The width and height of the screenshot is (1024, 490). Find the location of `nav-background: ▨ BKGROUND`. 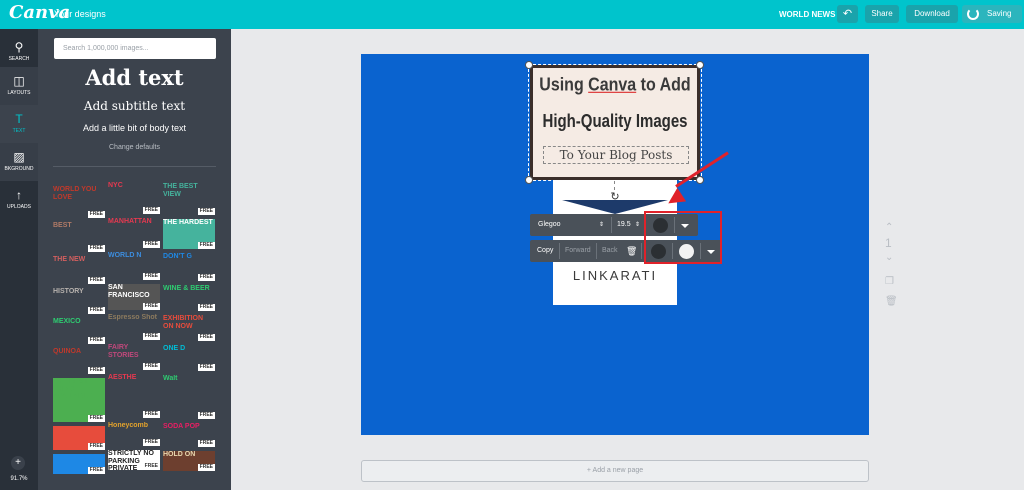

nav-background: ▨ BKGROUND is located at coordinates (19, 162).